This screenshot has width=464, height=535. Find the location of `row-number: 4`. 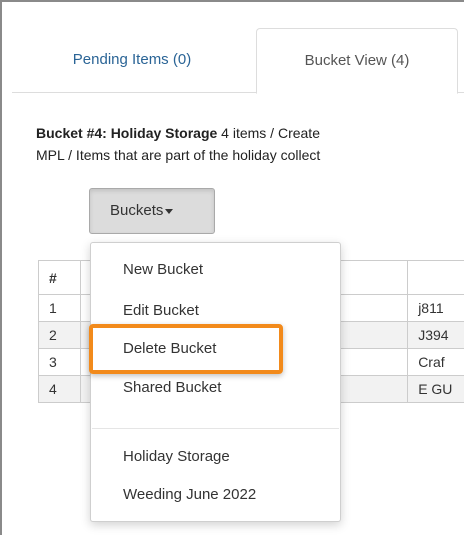

row-number: 4 is located at coordinates (59, 389).